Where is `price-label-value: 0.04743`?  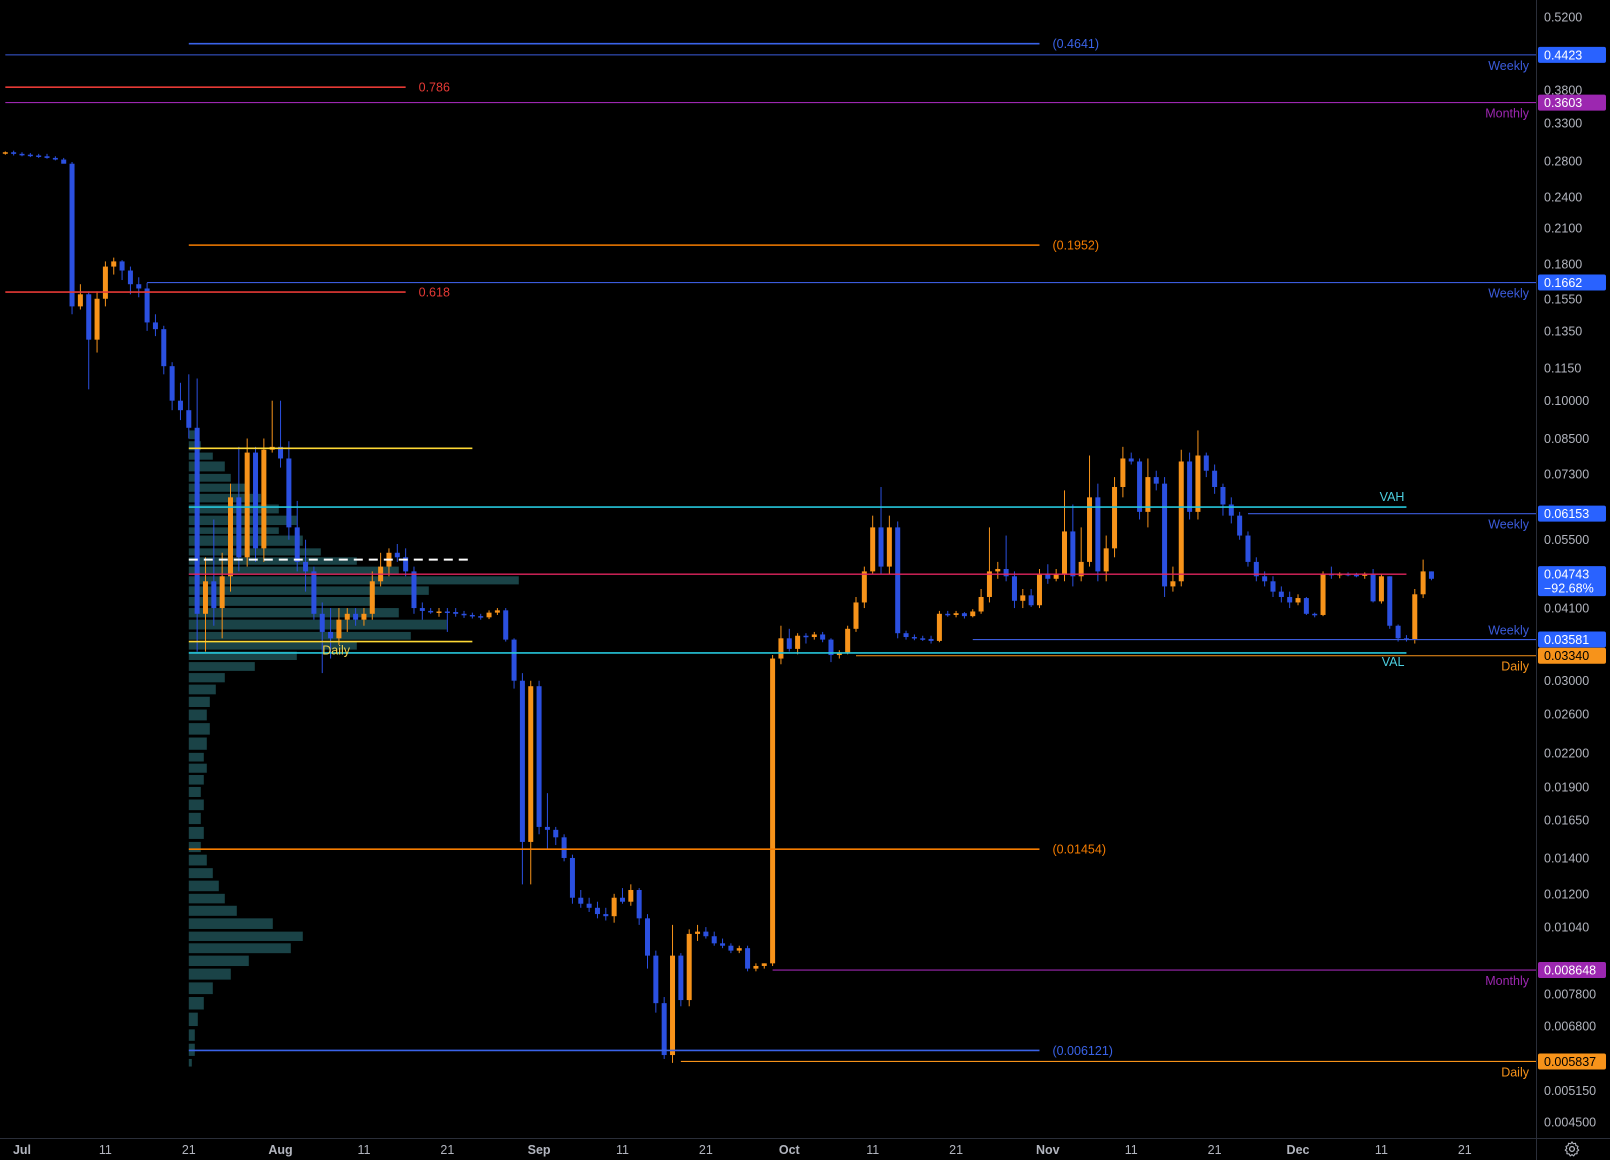 price-label-value: 0.04743 is located at coordinates (1566, 575).